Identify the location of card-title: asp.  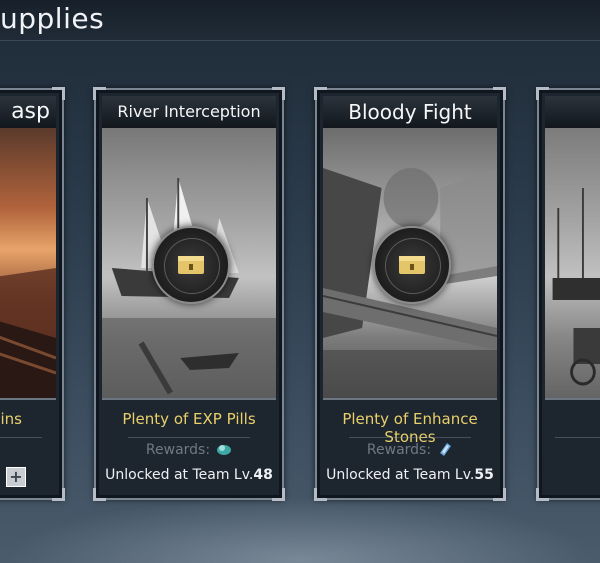
(28, 112).